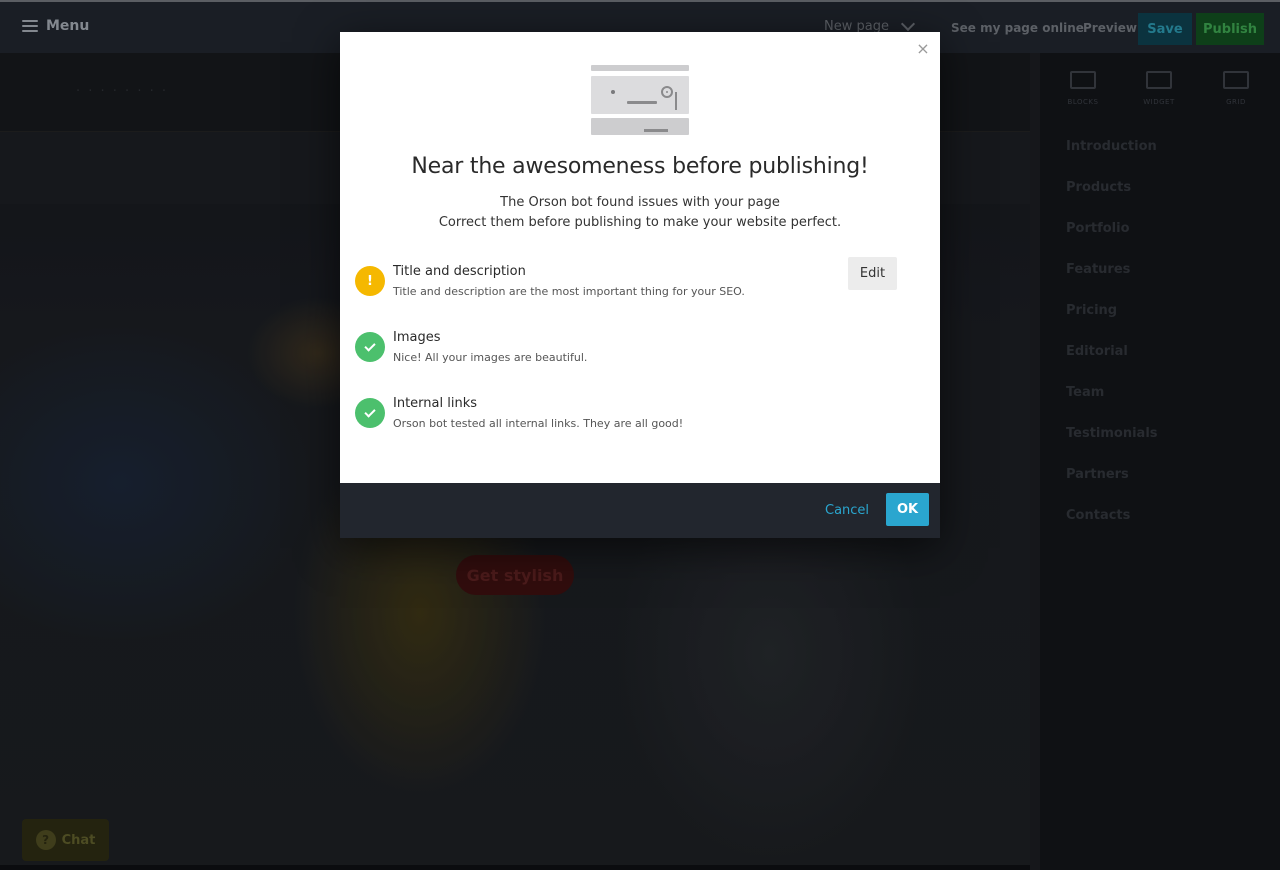 This screenshot has width=1280, height=870. Describe the element at coordinates (923, 49) in the screenshot. I see `close-icon: ×` at that location.